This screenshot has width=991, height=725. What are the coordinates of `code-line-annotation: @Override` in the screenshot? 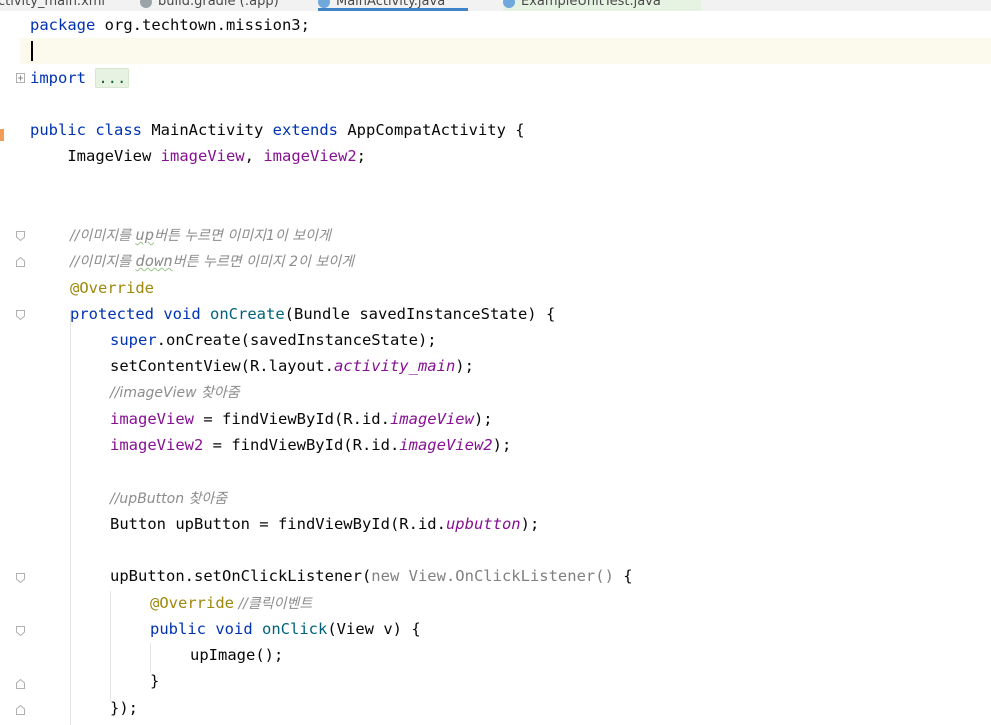 It's located at (112, 288).